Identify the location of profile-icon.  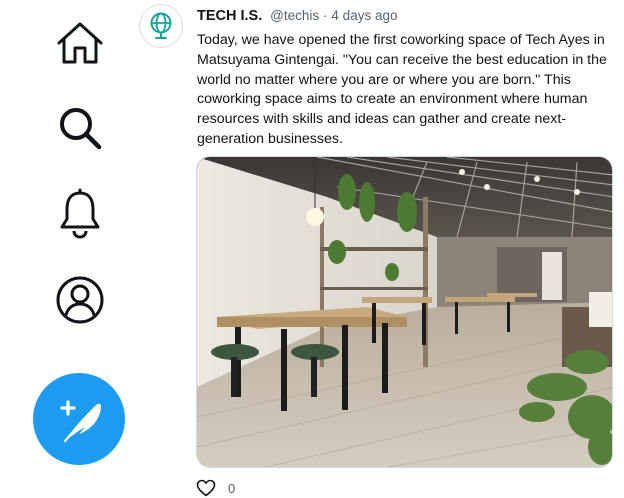
(80, 300).